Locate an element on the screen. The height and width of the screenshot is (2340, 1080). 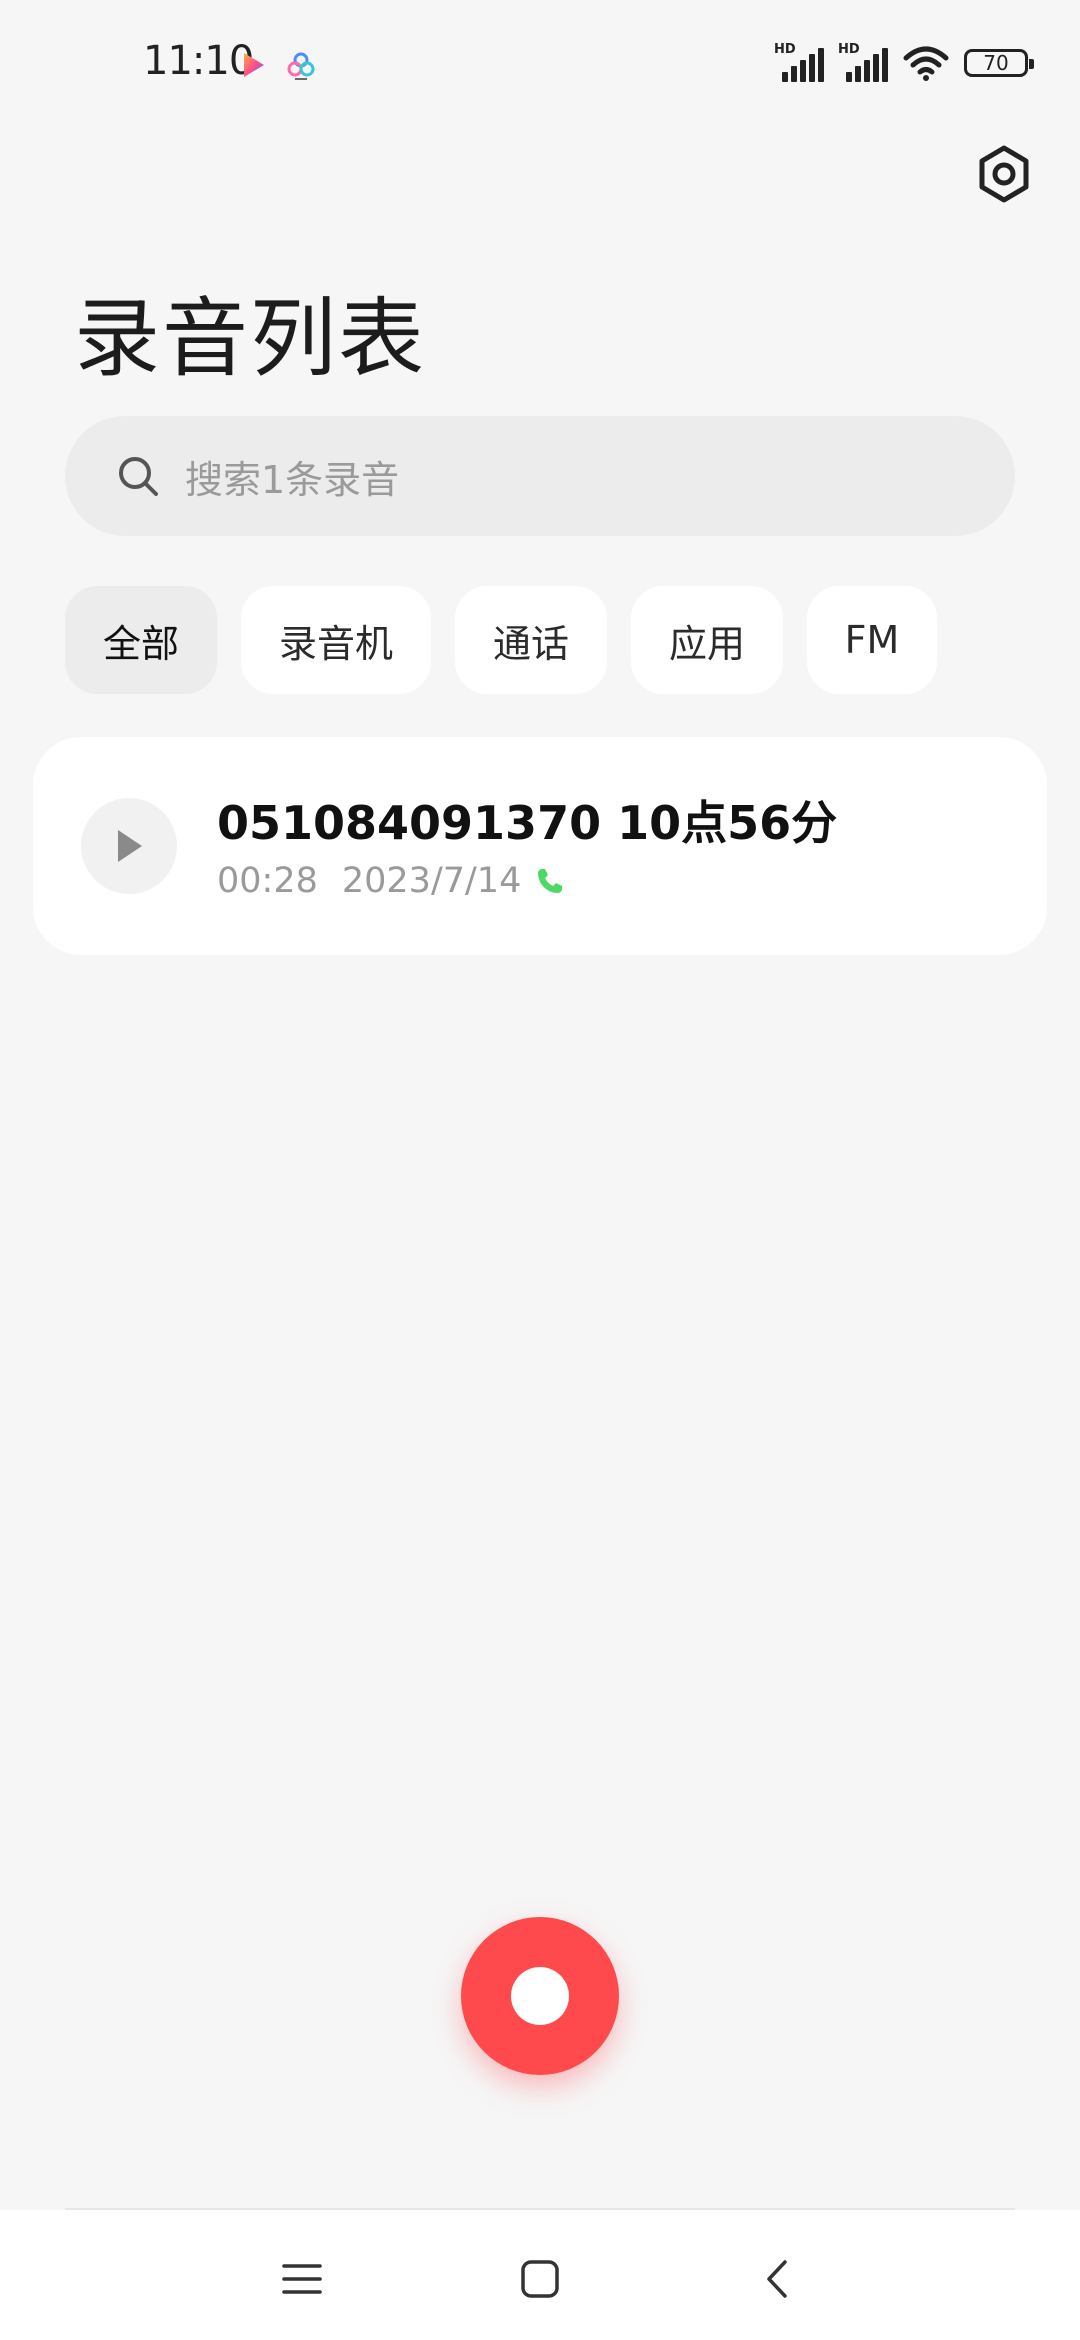
tab-label: 全部 is located at coordinates (140, 643).